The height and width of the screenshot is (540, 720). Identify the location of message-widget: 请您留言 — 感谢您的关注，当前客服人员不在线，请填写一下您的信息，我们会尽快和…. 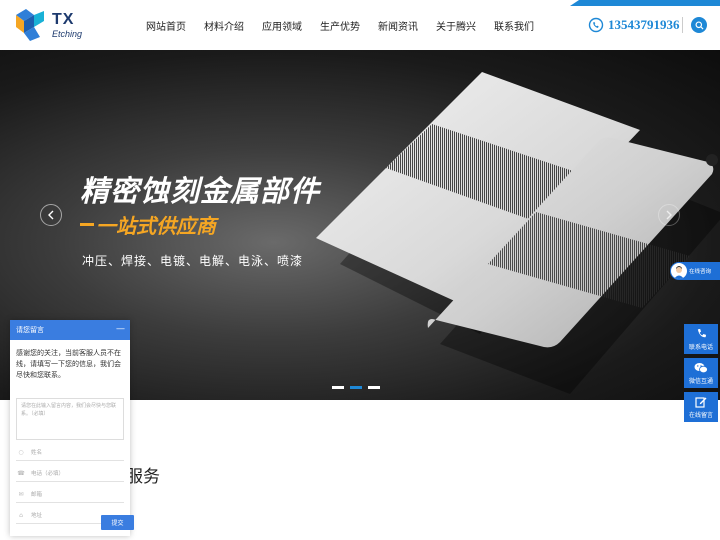
(72, 428).